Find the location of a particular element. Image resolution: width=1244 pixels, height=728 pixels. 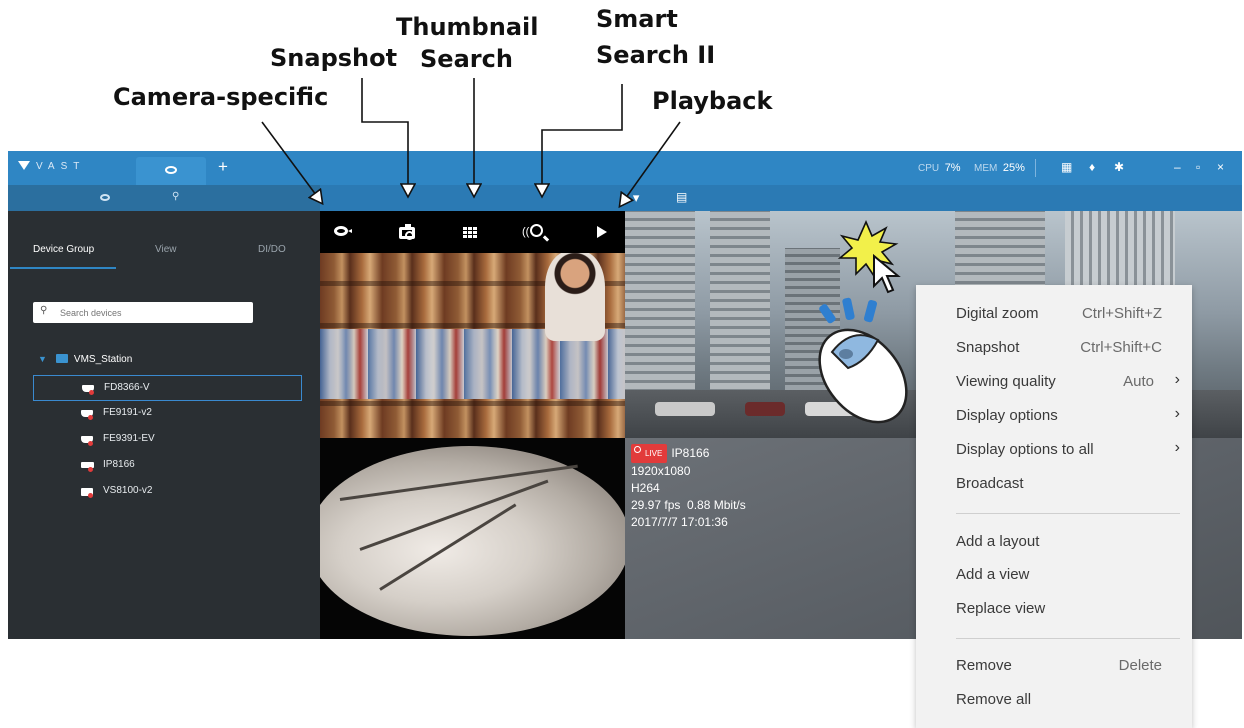

mouse-illustration is located at coordinates (863, 360).